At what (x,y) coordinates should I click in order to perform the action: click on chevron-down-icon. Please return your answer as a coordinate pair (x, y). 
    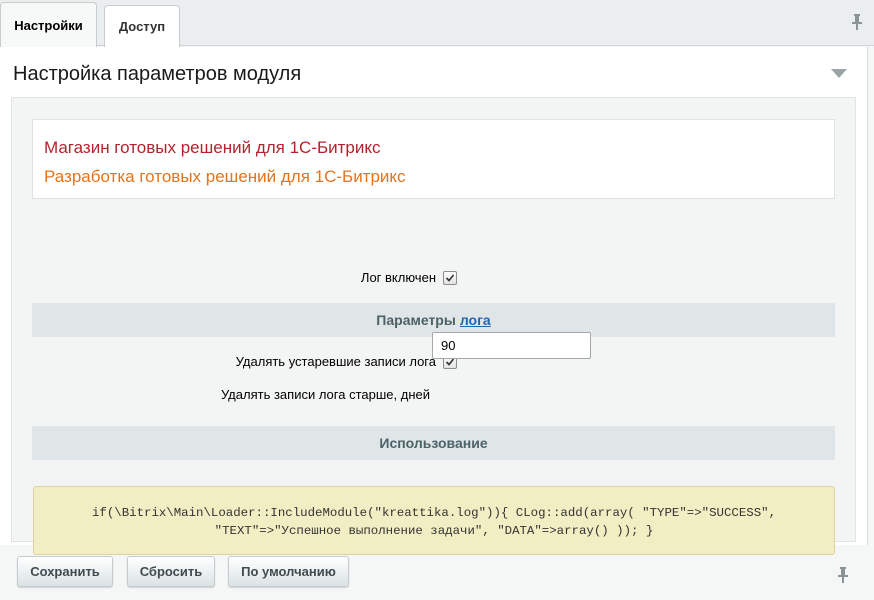
    Looking at the image, I should click on (839, 74).